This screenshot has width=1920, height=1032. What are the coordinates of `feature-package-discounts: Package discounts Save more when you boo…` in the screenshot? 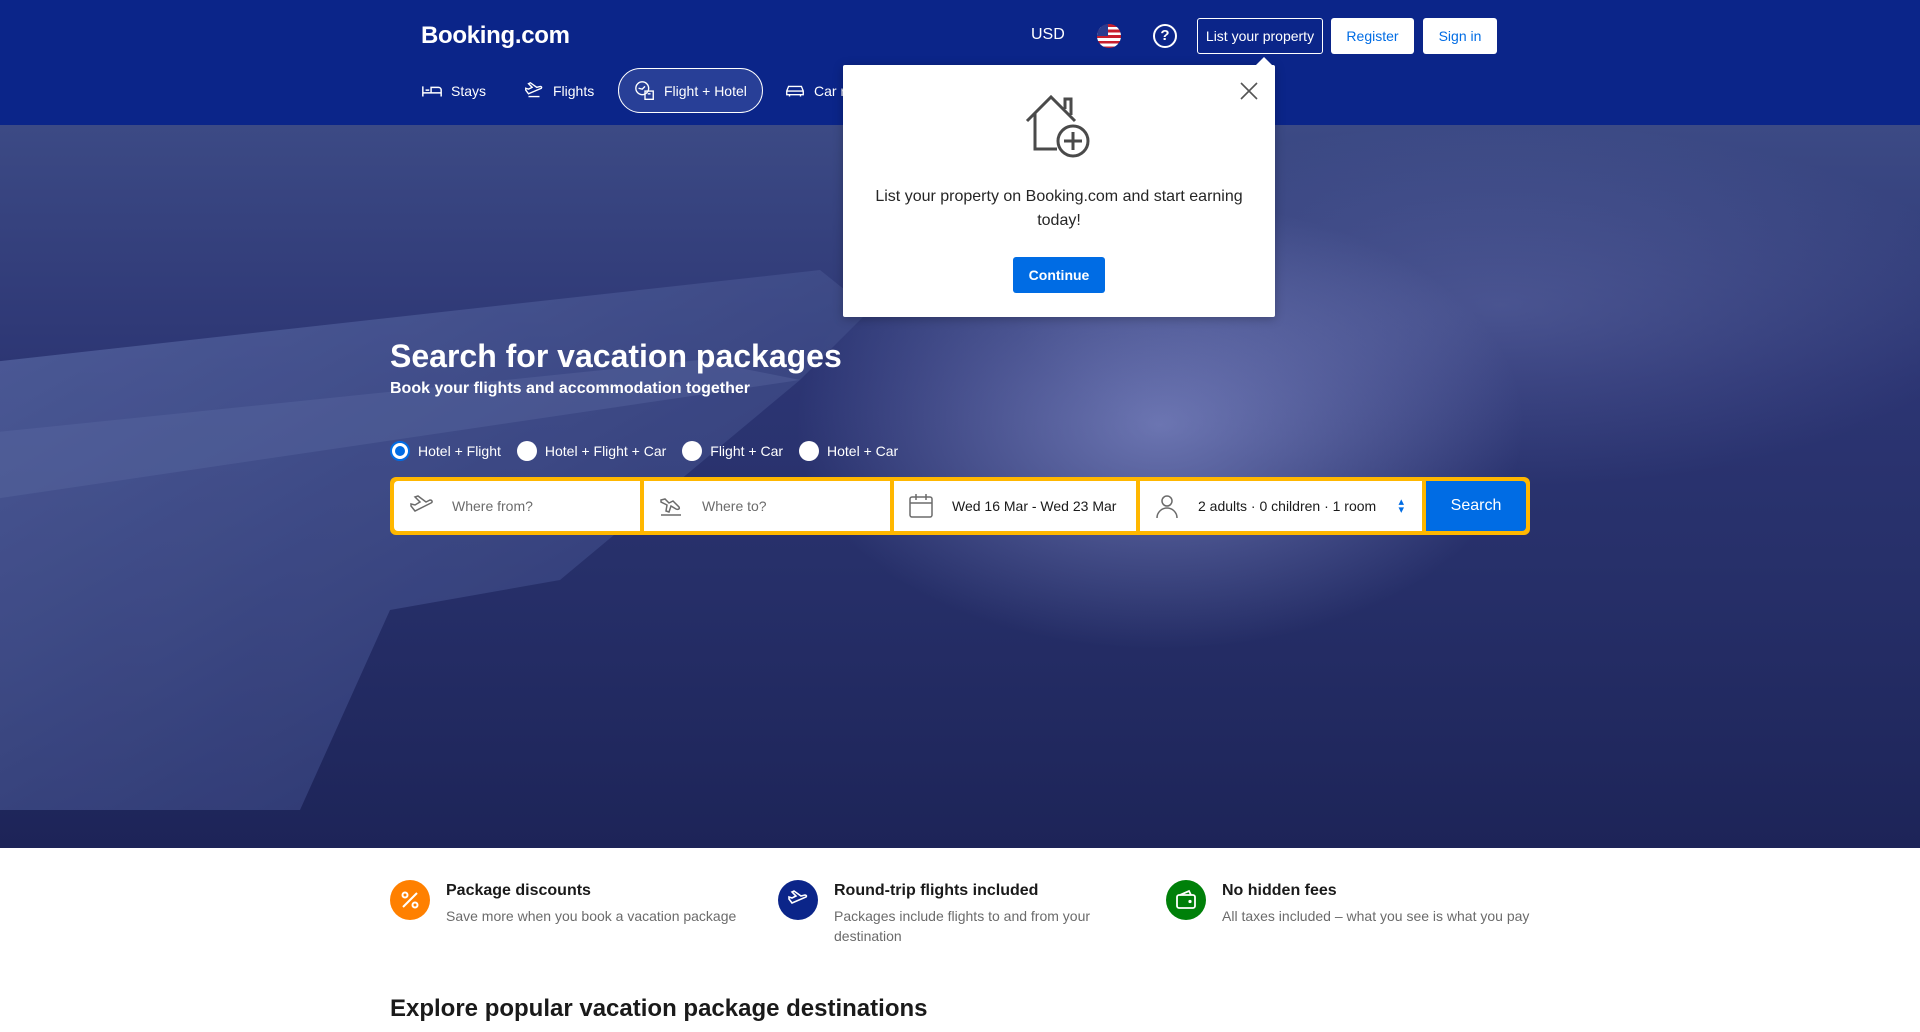 It's located at (575, 903).